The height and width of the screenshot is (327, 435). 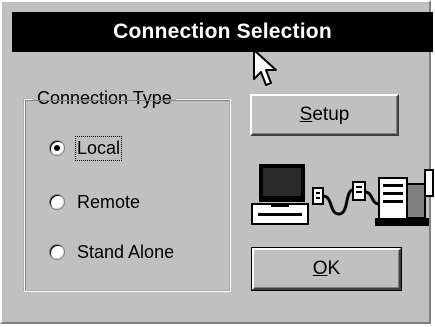 I want to click on radio-stand-alone-button, so click(x=57, y=252).